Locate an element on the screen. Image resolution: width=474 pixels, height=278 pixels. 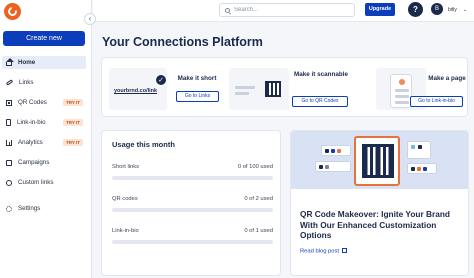
upgrade-button: Upgrade is located at coordinates (380, 9).